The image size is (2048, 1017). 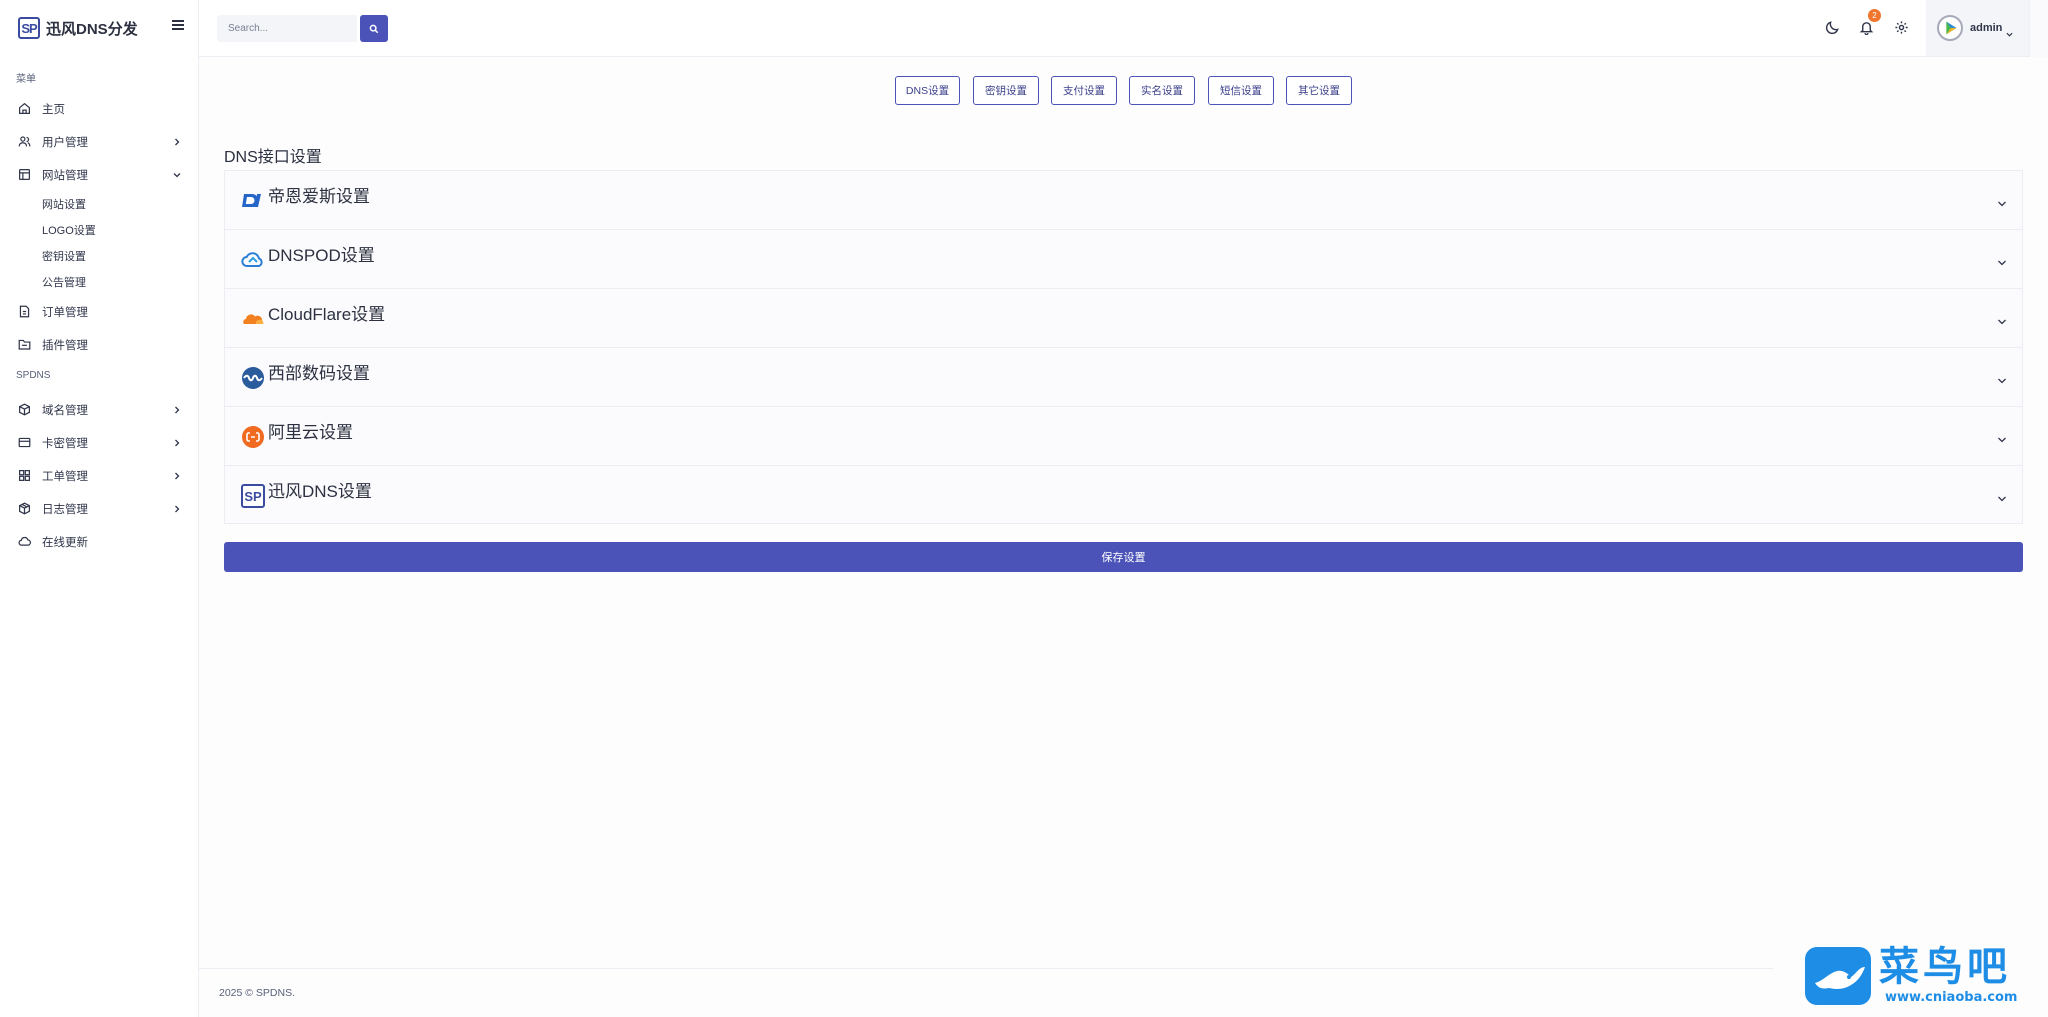 I want to click on grid-icon, so click(x=24, y=475).